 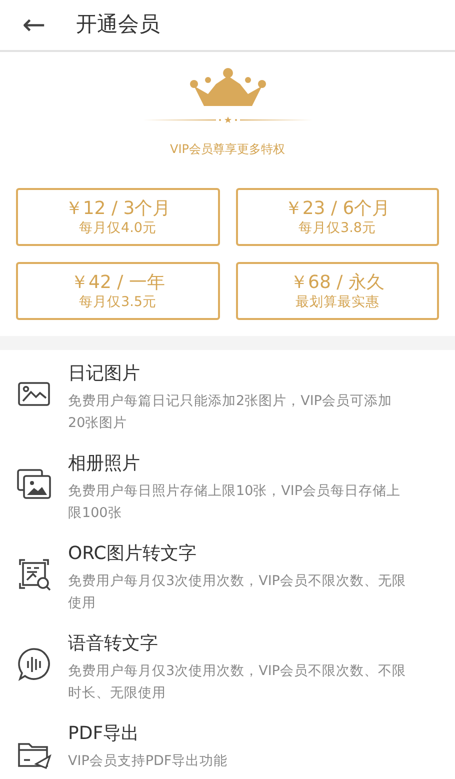 What do you see at coordinates (118, 217) in the screenshot?
I see `plan-option: ￥12 / 3个月 每月仅4.0元` at bounding box center [118, 217].